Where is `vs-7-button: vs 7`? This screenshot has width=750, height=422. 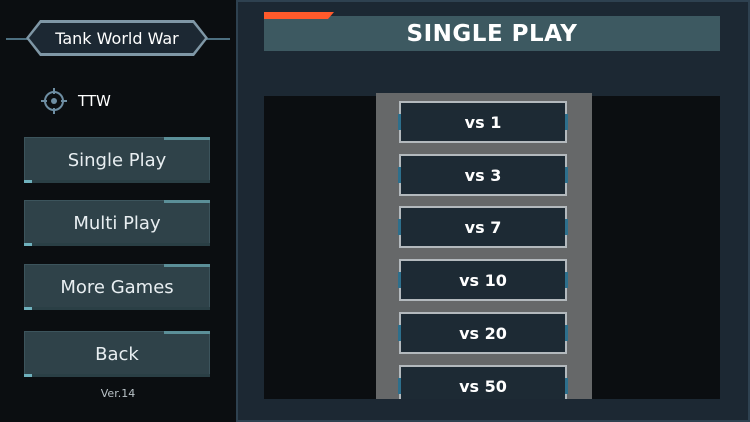
vs-7-button: vs 7 is located at coordinates (483, 227).